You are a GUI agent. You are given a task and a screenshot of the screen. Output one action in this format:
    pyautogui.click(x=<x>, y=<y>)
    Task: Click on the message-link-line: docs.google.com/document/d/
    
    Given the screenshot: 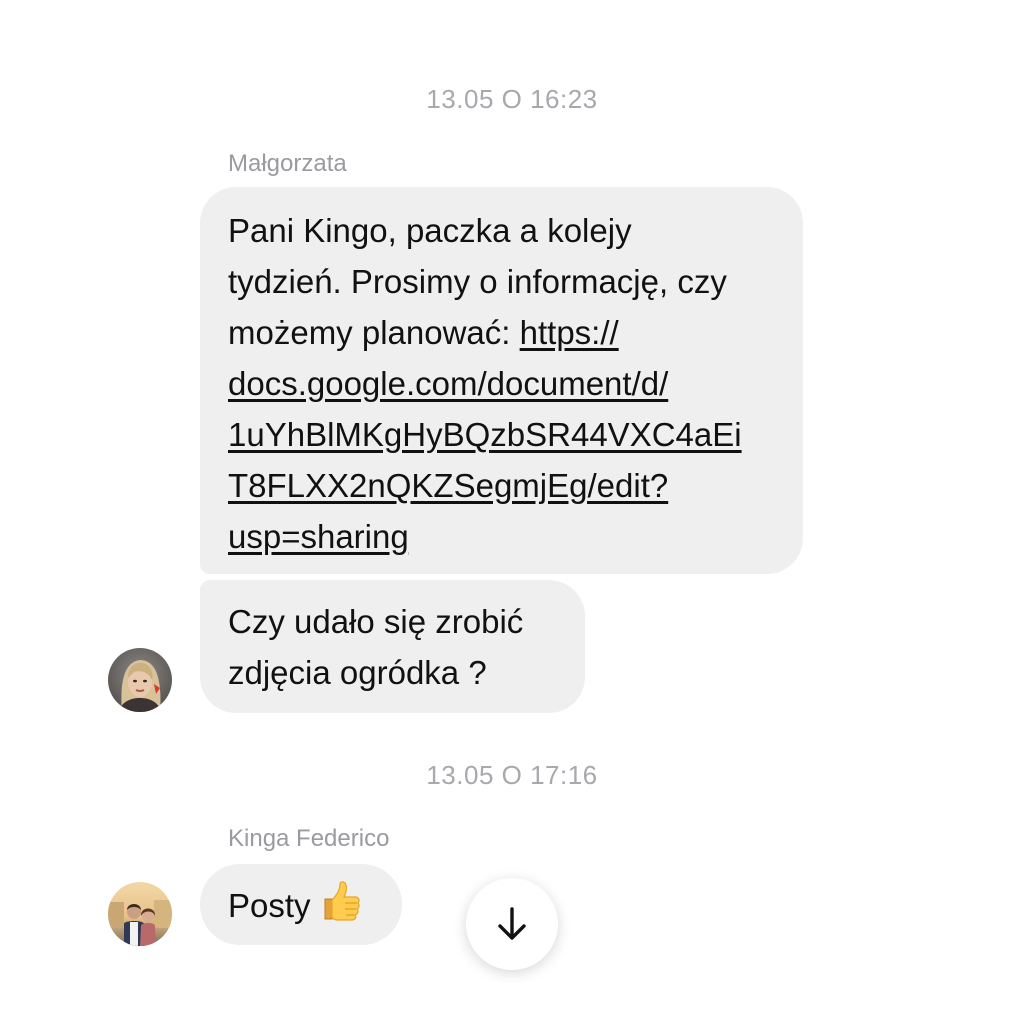 What is the action you would take?
    pyautogui.click(x=501, y=383)
    